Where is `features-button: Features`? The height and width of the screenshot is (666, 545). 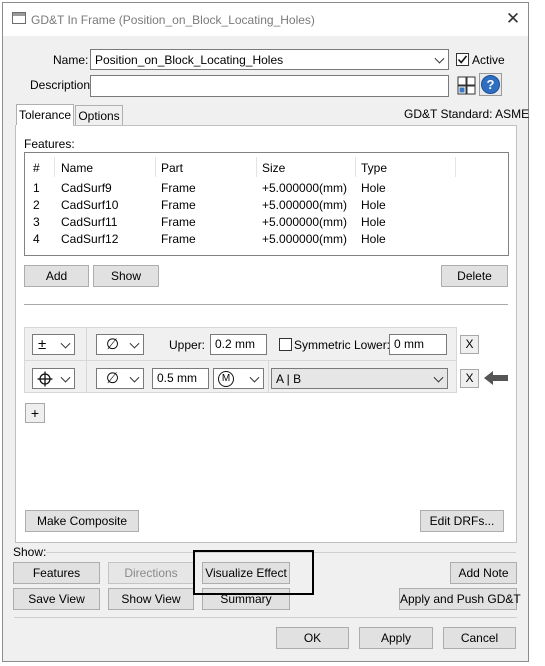 features-button: Features is located at coordinates (56, 573).